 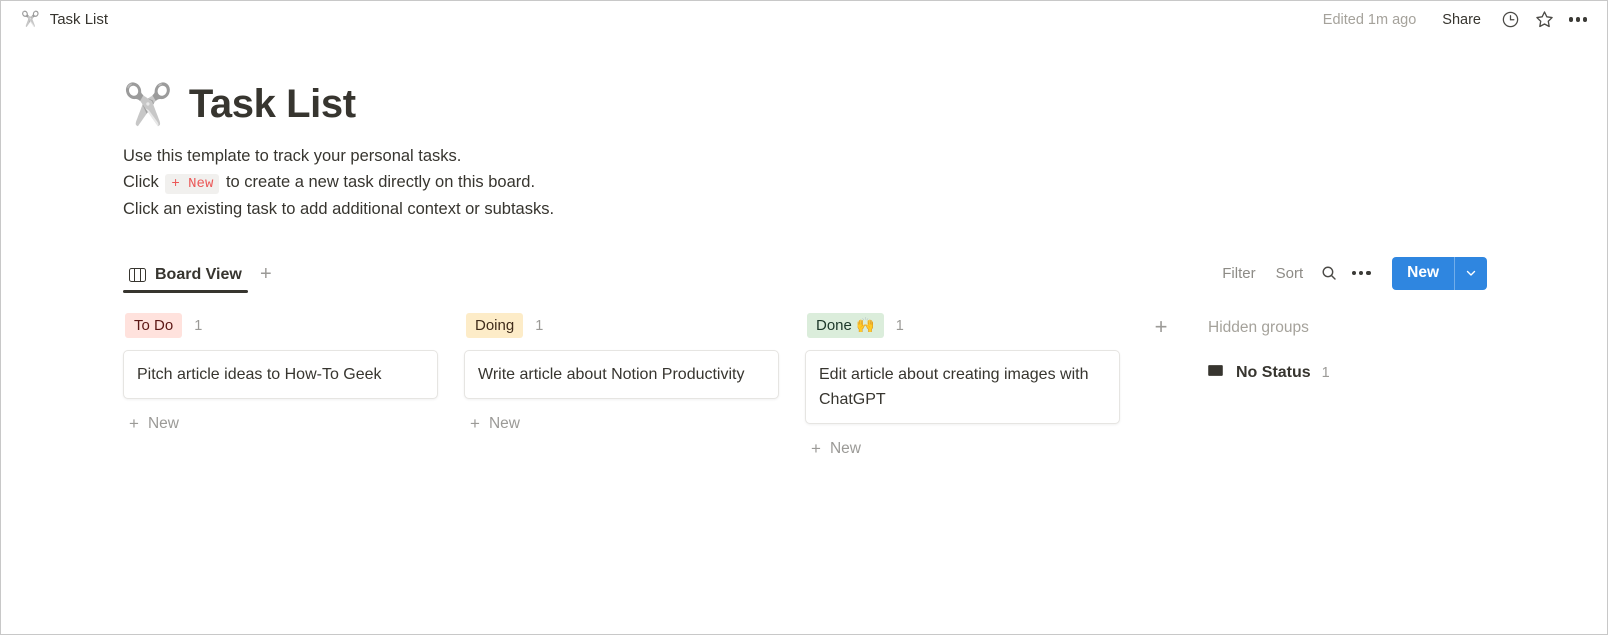 I want to click on column-header: Done 🙌 1, so click(x=962, y=326).